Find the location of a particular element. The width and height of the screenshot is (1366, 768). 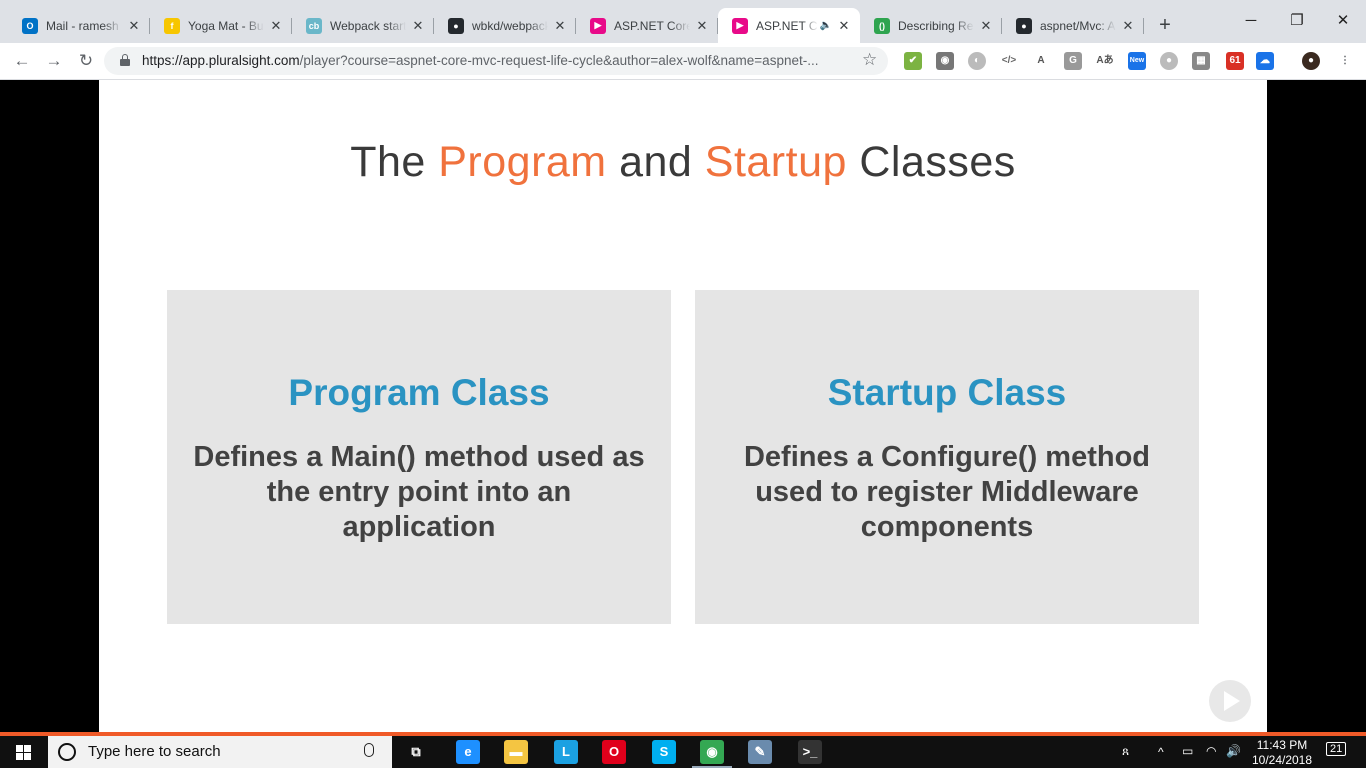

close-window-button: ✕ is located at coordinates (1343, 21).